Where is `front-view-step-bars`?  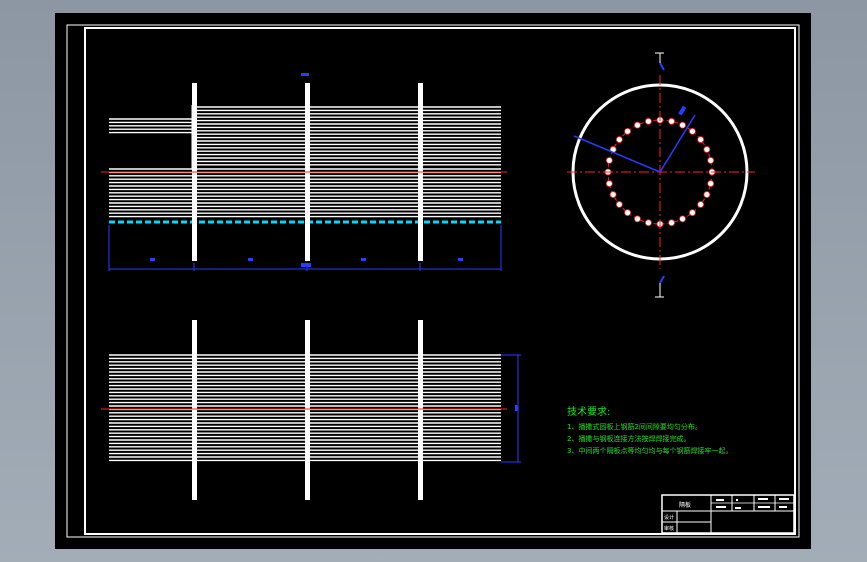
front-view-step-bars is located at coordinates (150, 126).